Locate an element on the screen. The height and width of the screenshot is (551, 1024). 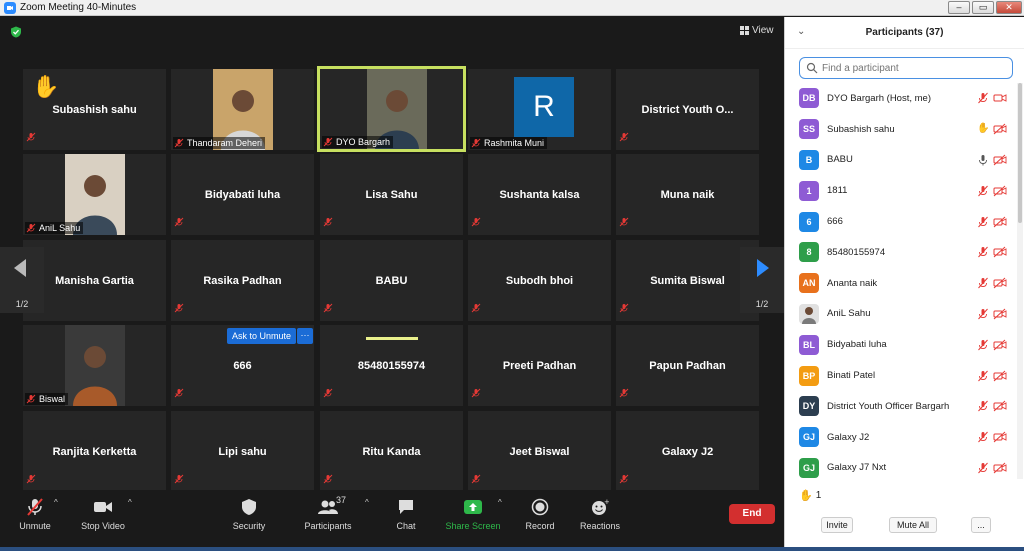
arrow-right-icon is located at coordinates (763, 268).